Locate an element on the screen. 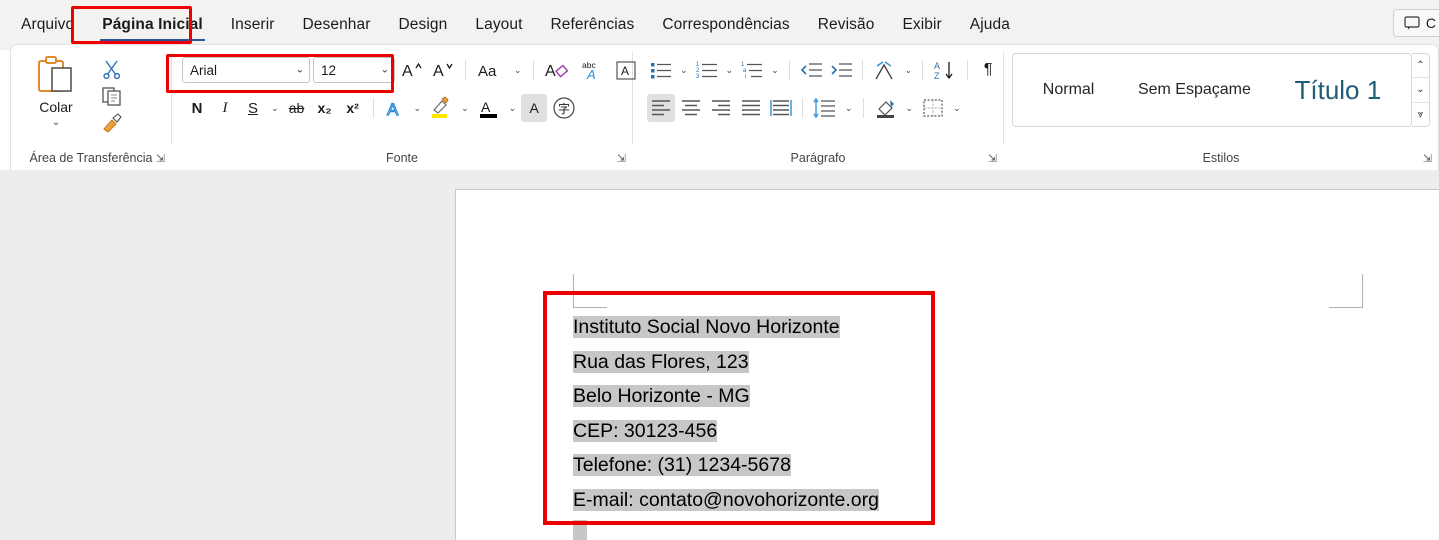 This screenshot has height=540, width=1439. comments-button: C is located at coordinates (1415, 23).